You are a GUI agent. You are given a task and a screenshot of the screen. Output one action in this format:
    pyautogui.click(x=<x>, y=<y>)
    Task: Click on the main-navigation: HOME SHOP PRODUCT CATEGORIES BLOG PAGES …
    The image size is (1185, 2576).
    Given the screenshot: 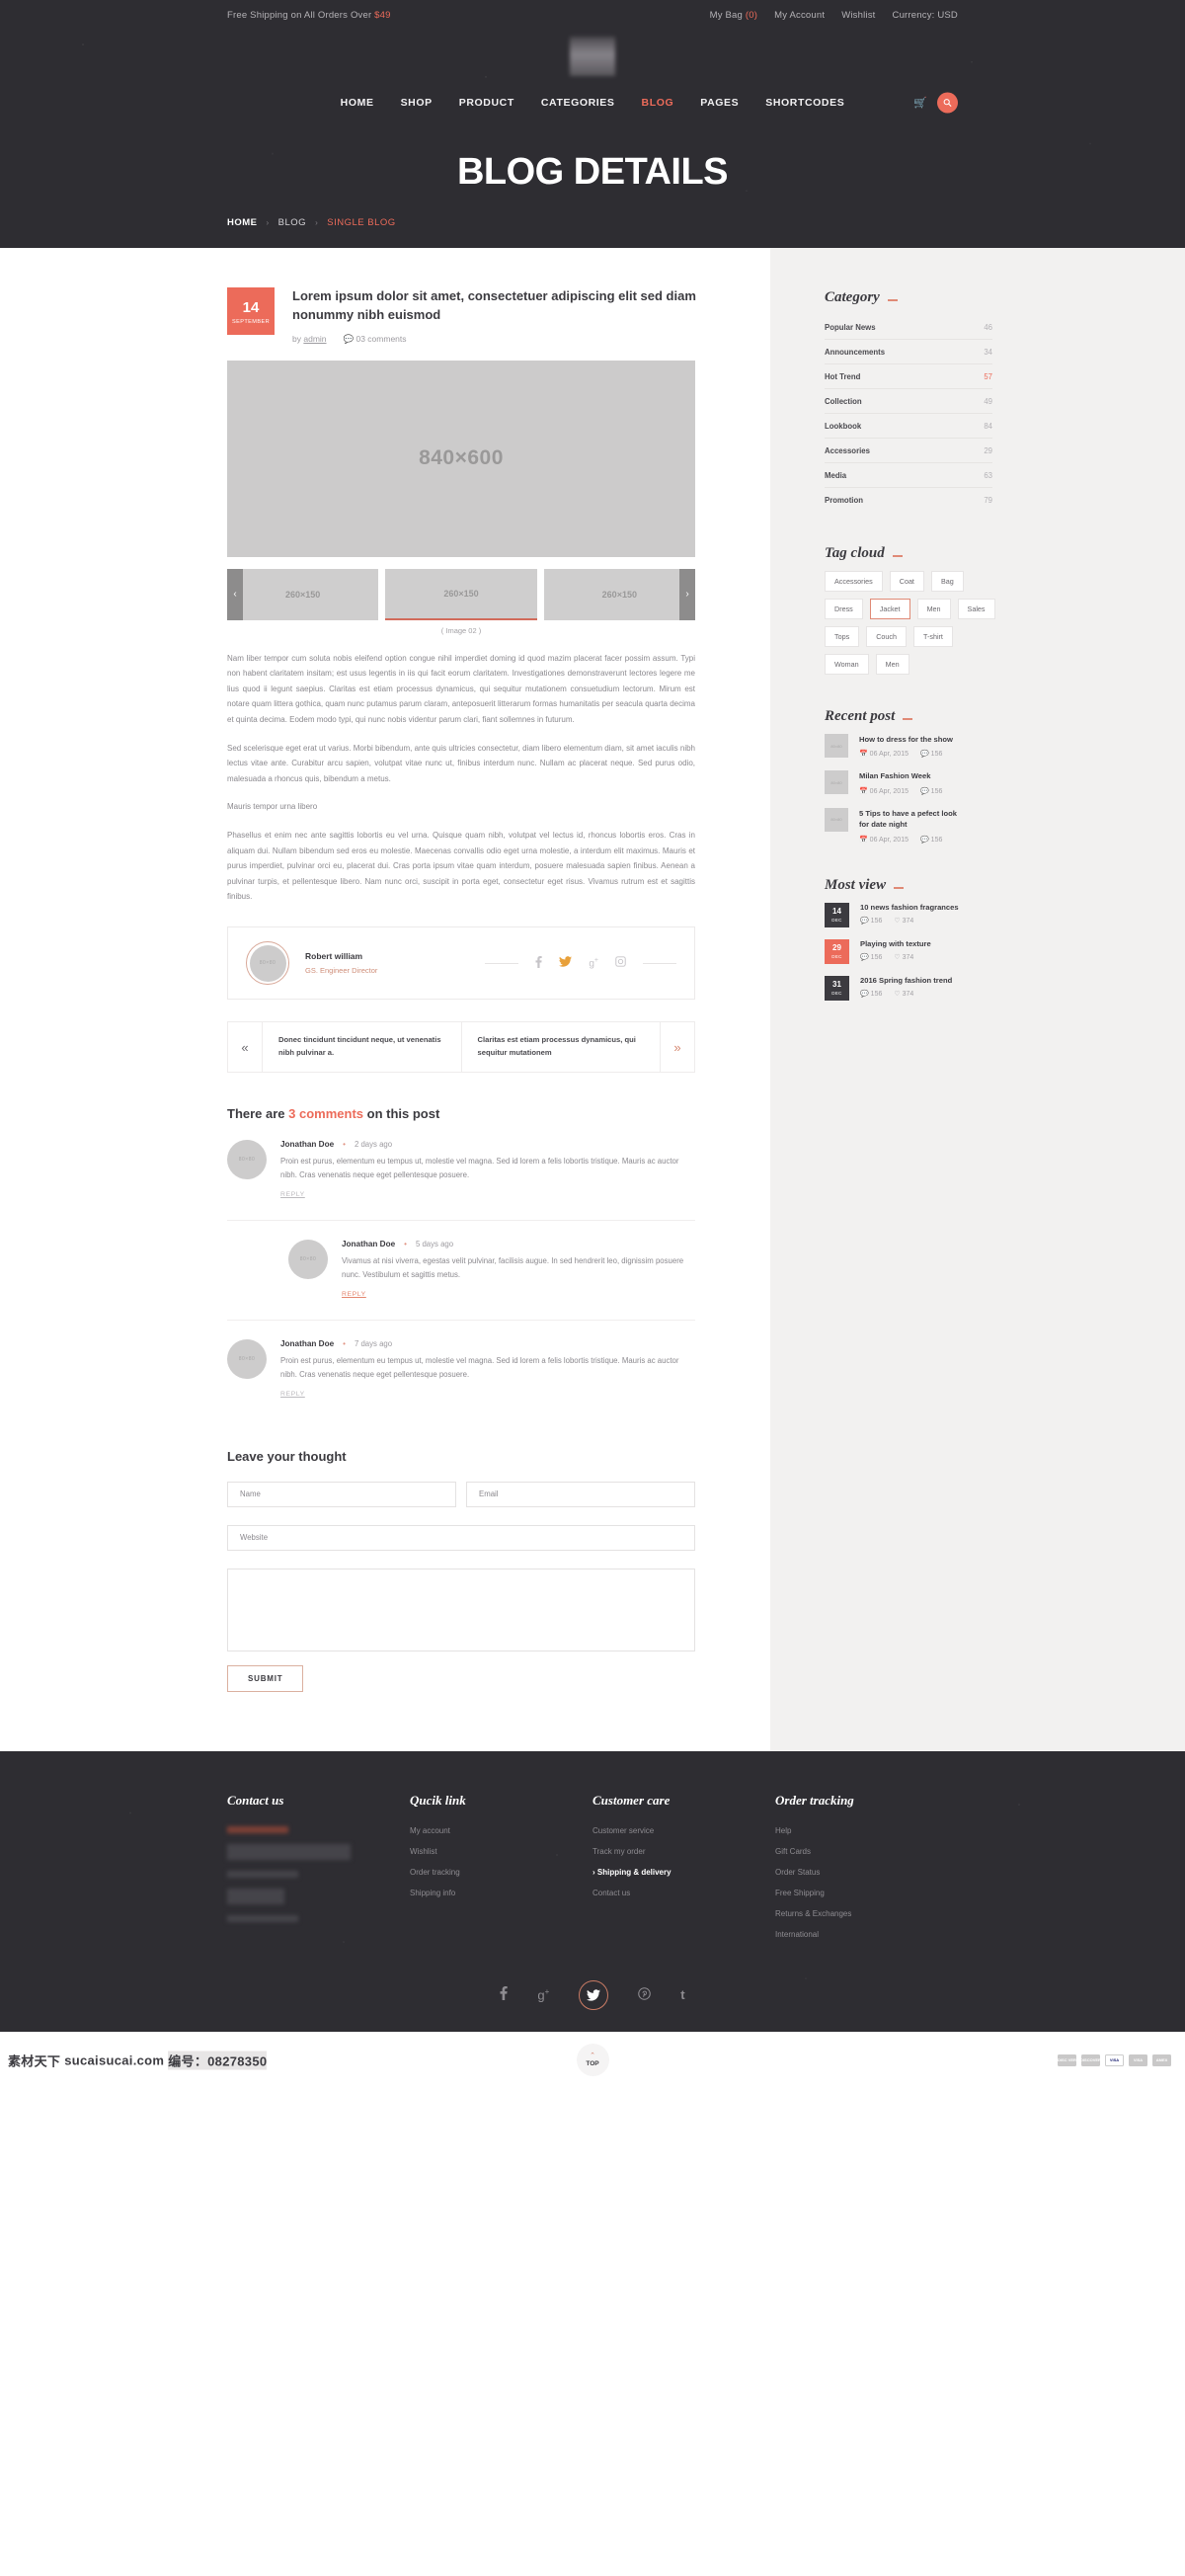 What is the action you would take?
    pyautogui.click(x=592, y=102)
    